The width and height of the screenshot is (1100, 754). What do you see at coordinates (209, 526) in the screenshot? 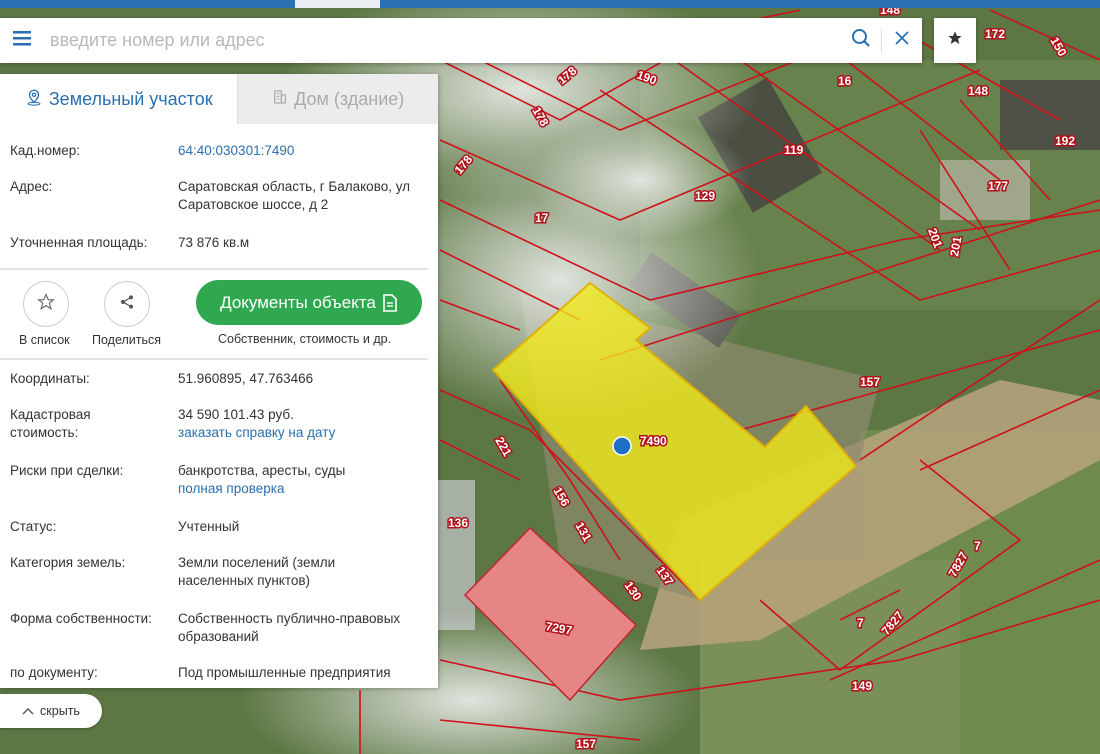
I see `status-value: Учтенный` at bounding box center [209, 526].